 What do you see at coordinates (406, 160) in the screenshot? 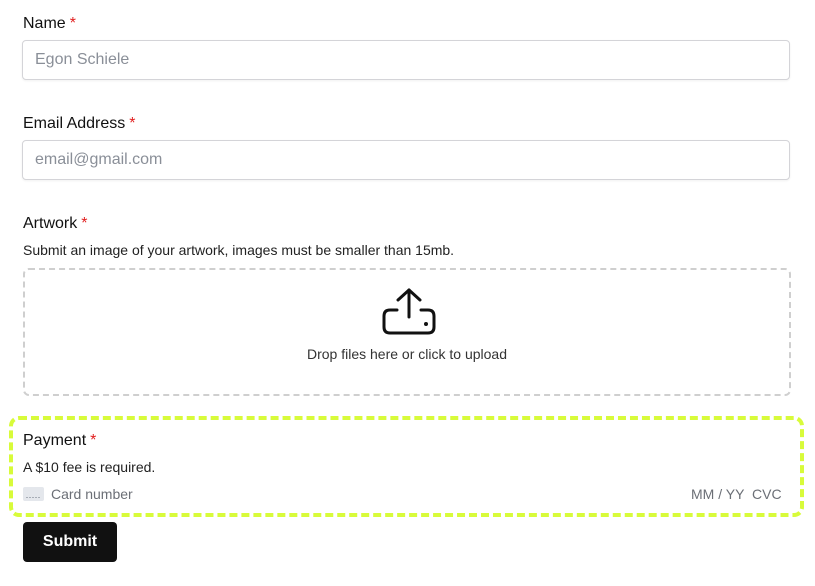
I see `email-input` at bounding box center [406, 160].